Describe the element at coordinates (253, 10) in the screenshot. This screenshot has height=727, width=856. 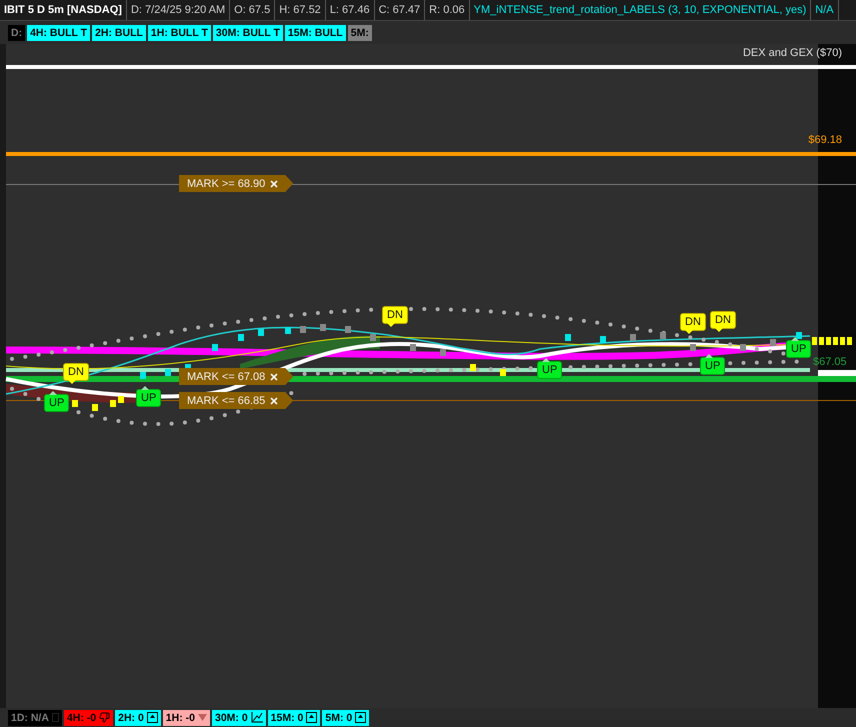
I see `quote-field: O: 67.5` at that location.